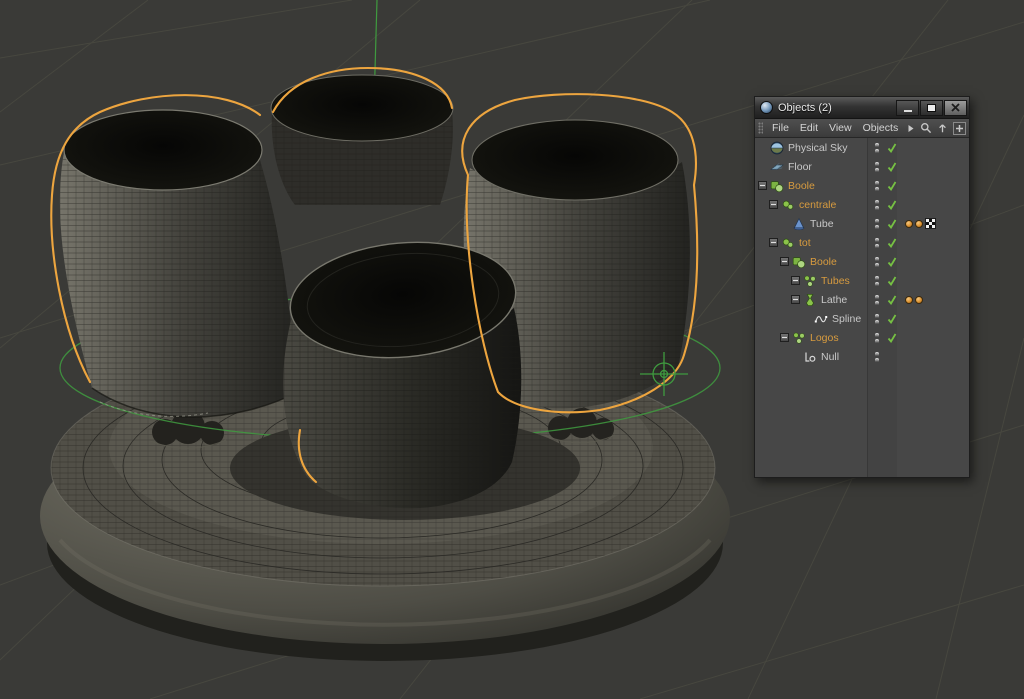  What do you see at coordinates (811, 338) in the screenshot?
I see `object-entry: Logos` at bounding box center [811, 338].